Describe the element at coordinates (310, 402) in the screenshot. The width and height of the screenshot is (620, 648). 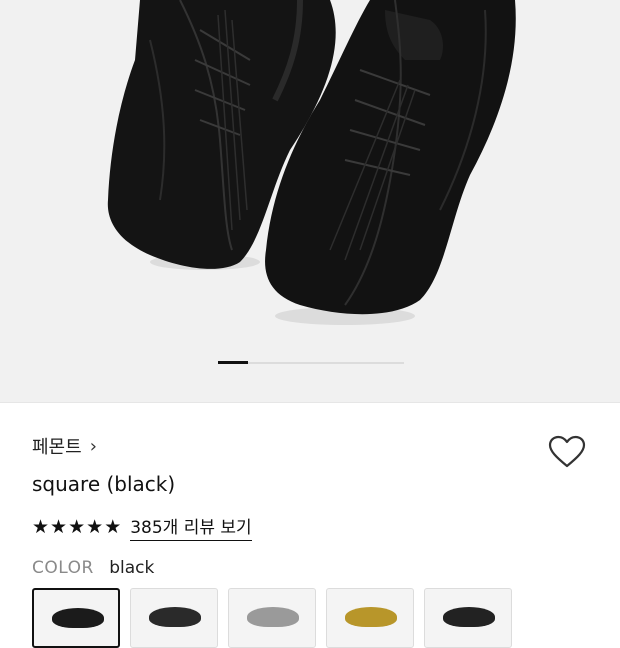
I see `section-divider` at that location.